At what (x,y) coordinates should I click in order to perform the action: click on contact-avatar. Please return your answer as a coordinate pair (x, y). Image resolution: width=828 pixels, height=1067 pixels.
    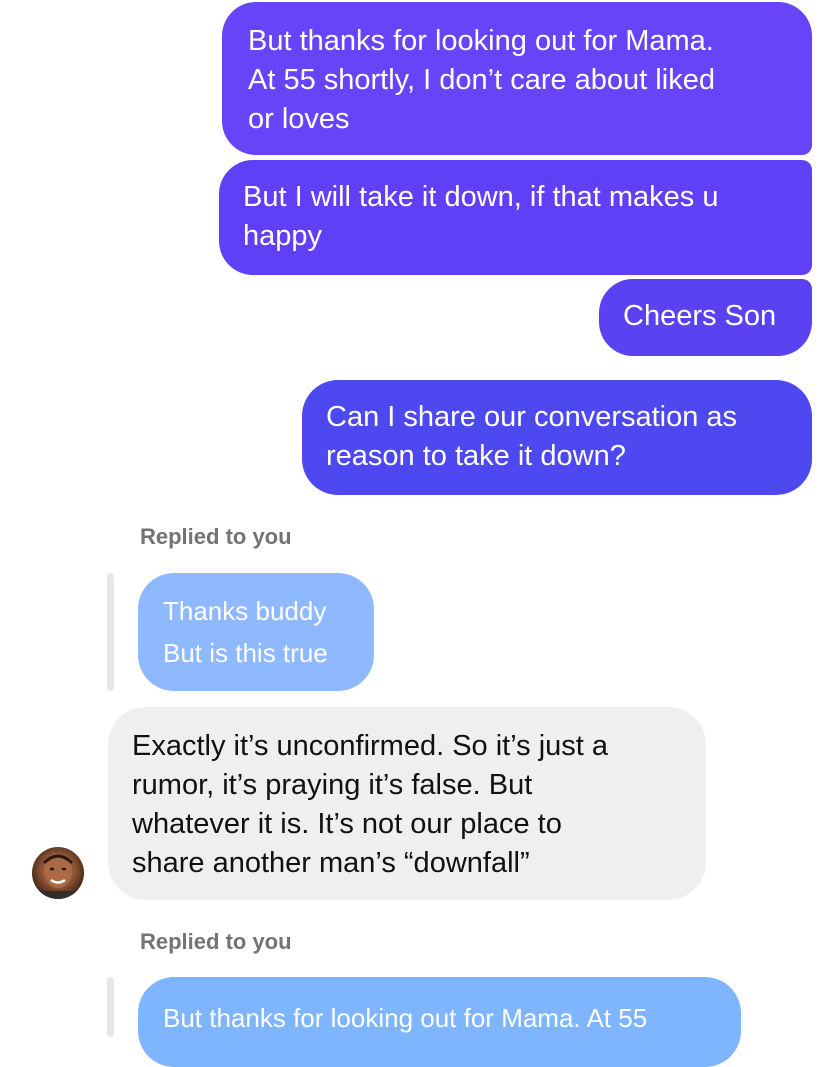
    Looking at the image, I should click on (58, 873).